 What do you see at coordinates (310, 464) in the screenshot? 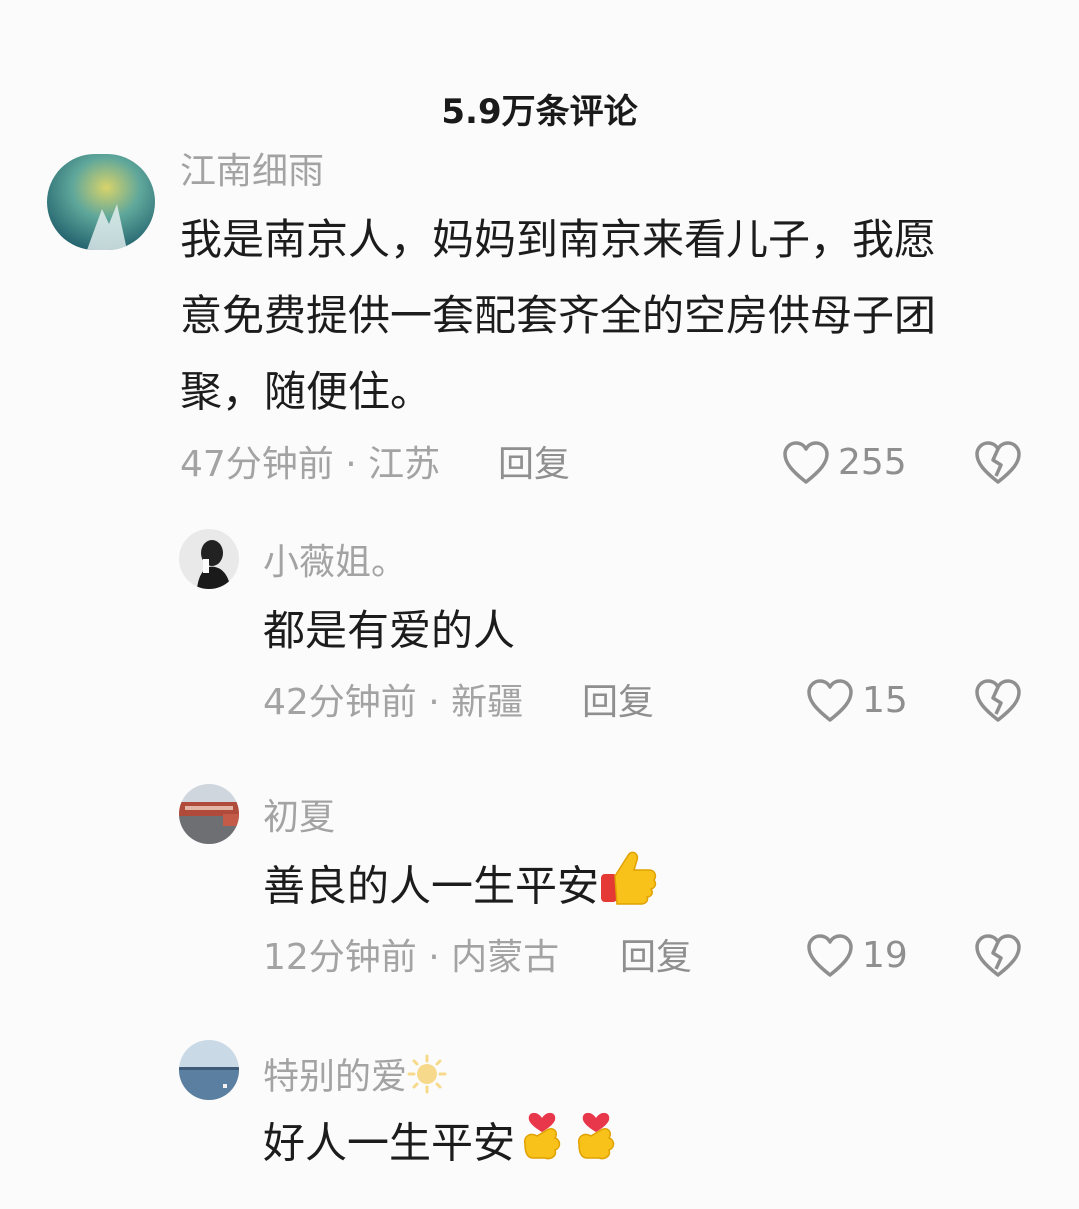
I see `comment-meta: 47分钟前 · 江苏` at bounding box center [310, 464].